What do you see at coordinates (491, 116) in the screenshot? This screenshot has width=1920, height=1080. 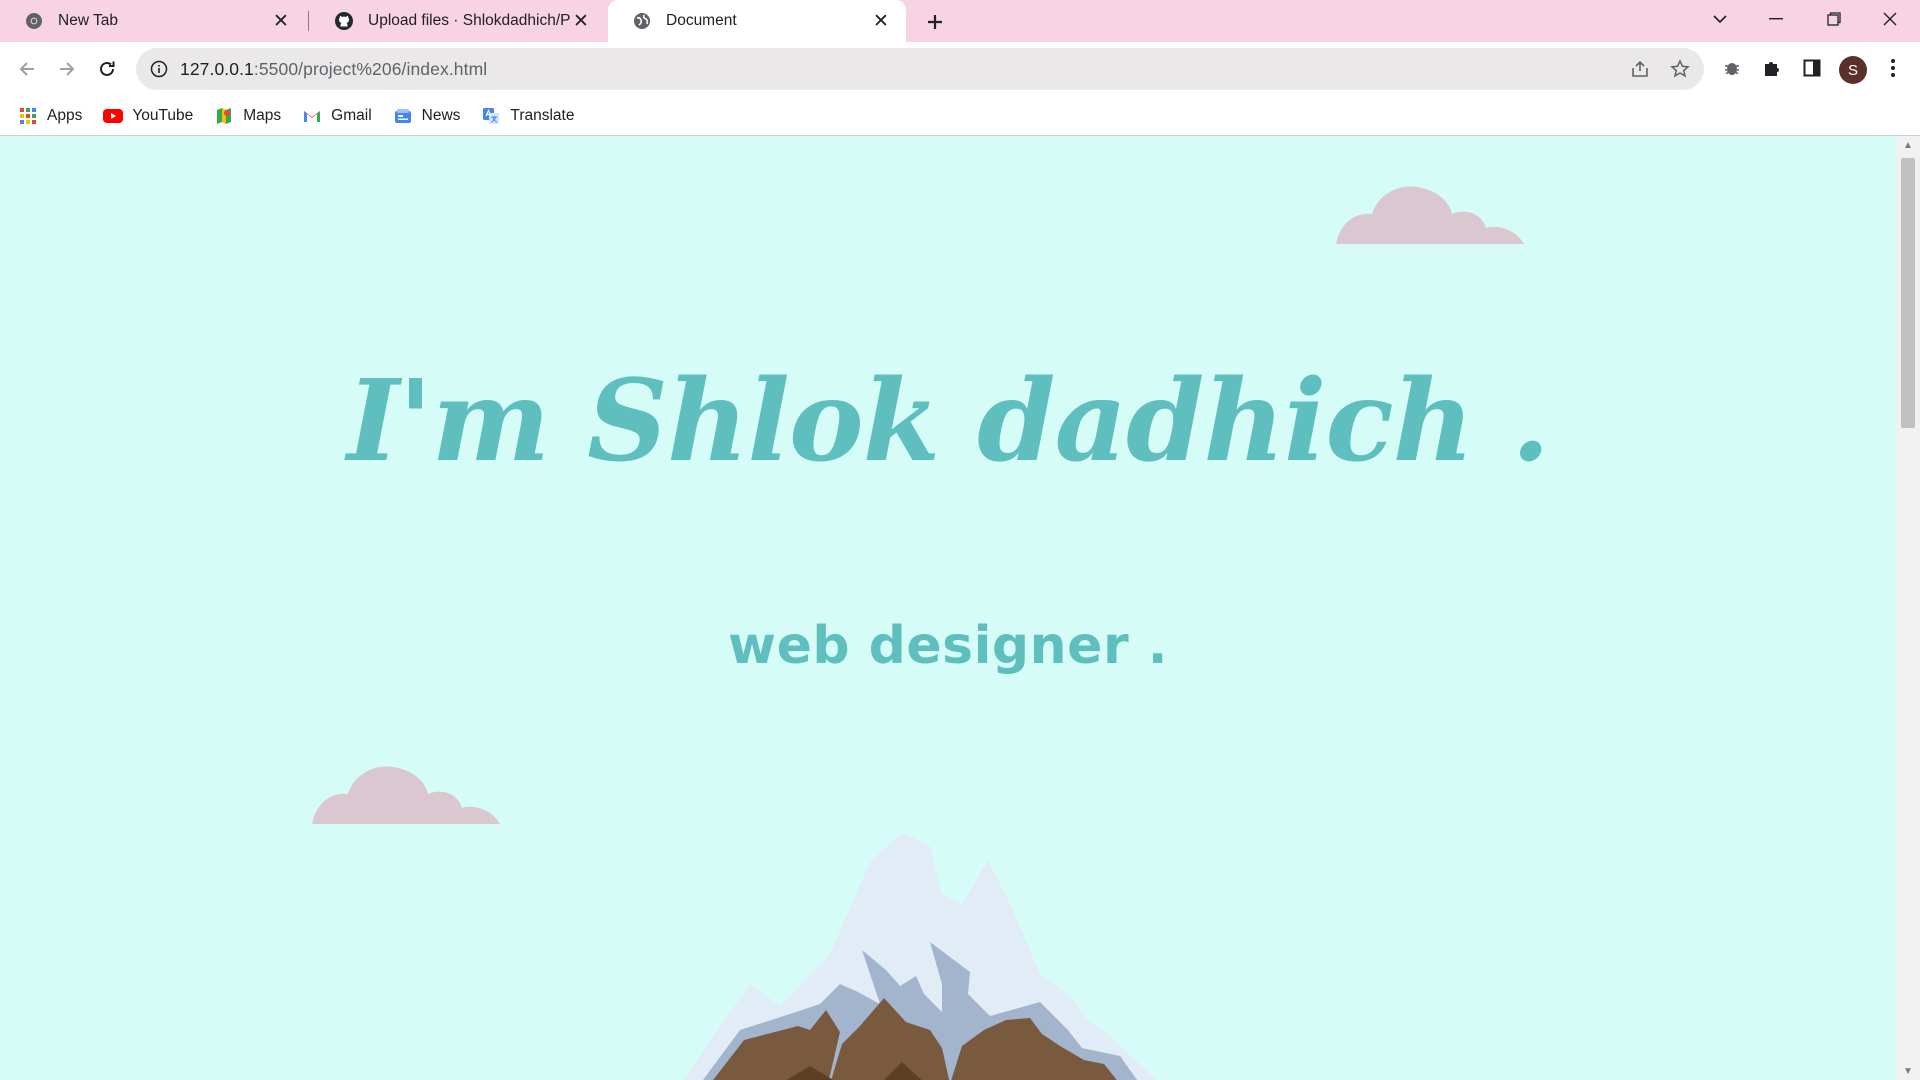 I see `translate-icon` at bounding box center [491, 116].